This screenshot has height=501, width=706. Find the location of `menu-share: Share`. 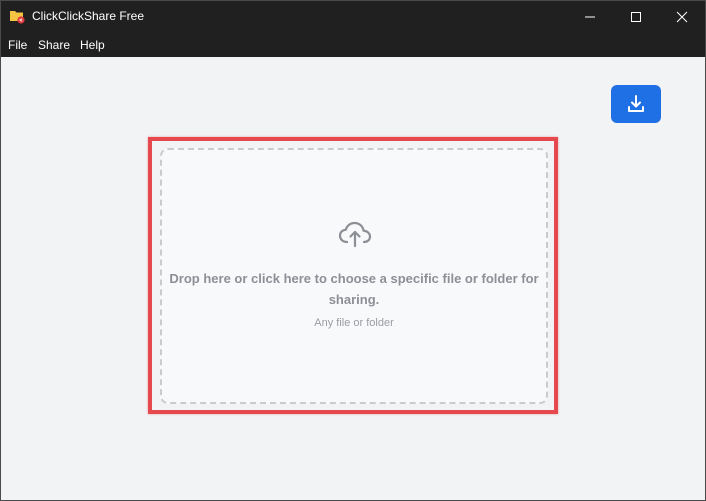

menu-share: Share is located at coordinates (54, 45).